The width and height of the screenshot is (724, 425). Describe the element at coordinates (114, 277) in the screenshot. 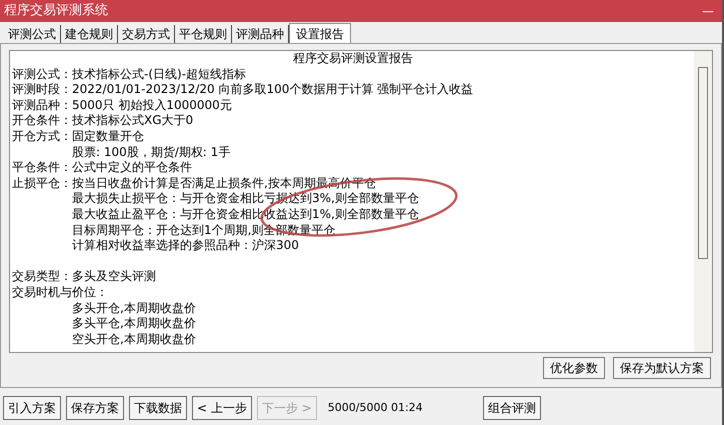

I see `field-value: 多头及空头评测` at that location.